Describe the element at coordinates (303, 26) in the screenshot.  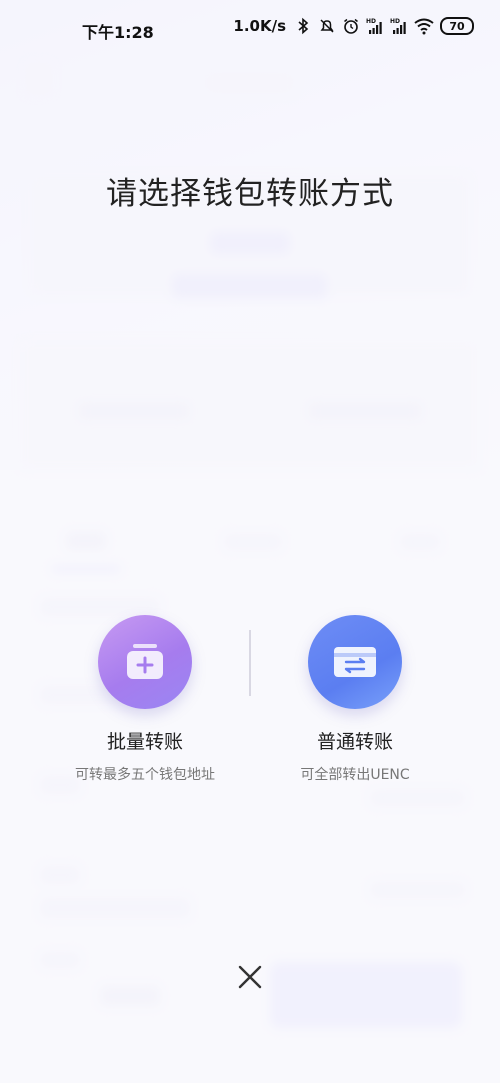
I see `bluetooth-icon` at that location.